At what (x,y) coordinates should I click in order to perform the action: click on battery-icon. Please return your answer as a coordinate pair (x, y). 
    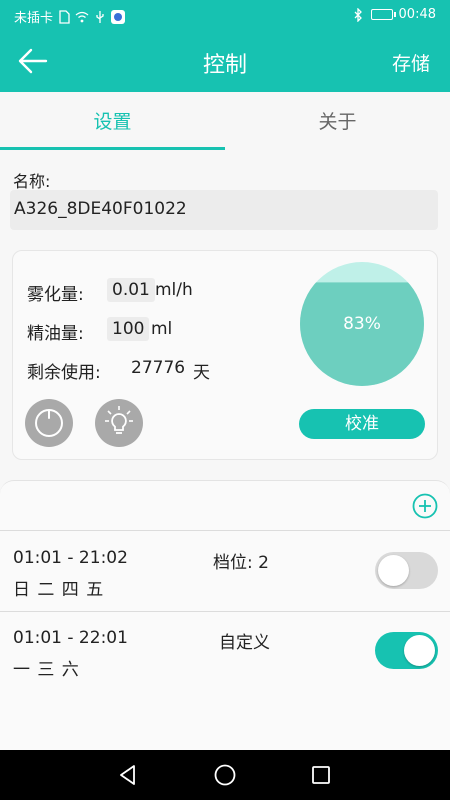
    Looking at the image, I should click on (383, 14).